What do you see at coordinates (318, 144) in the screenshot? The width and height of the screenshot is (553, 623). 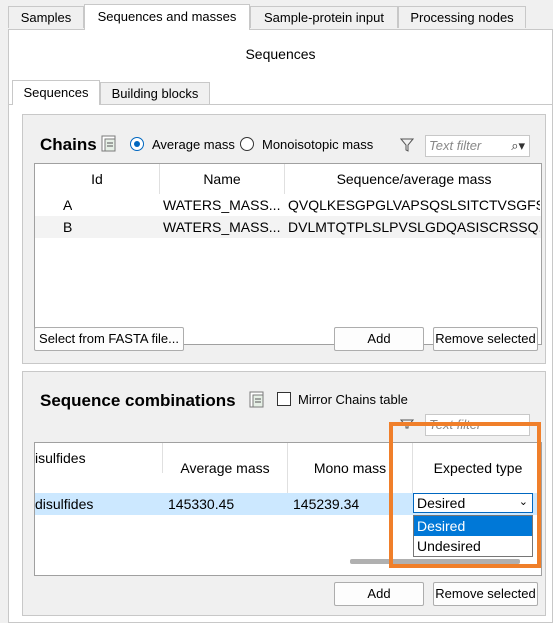 I see `monoisotopic-mass-label: Monoisotopic mass` at bounding box center [318, 144].